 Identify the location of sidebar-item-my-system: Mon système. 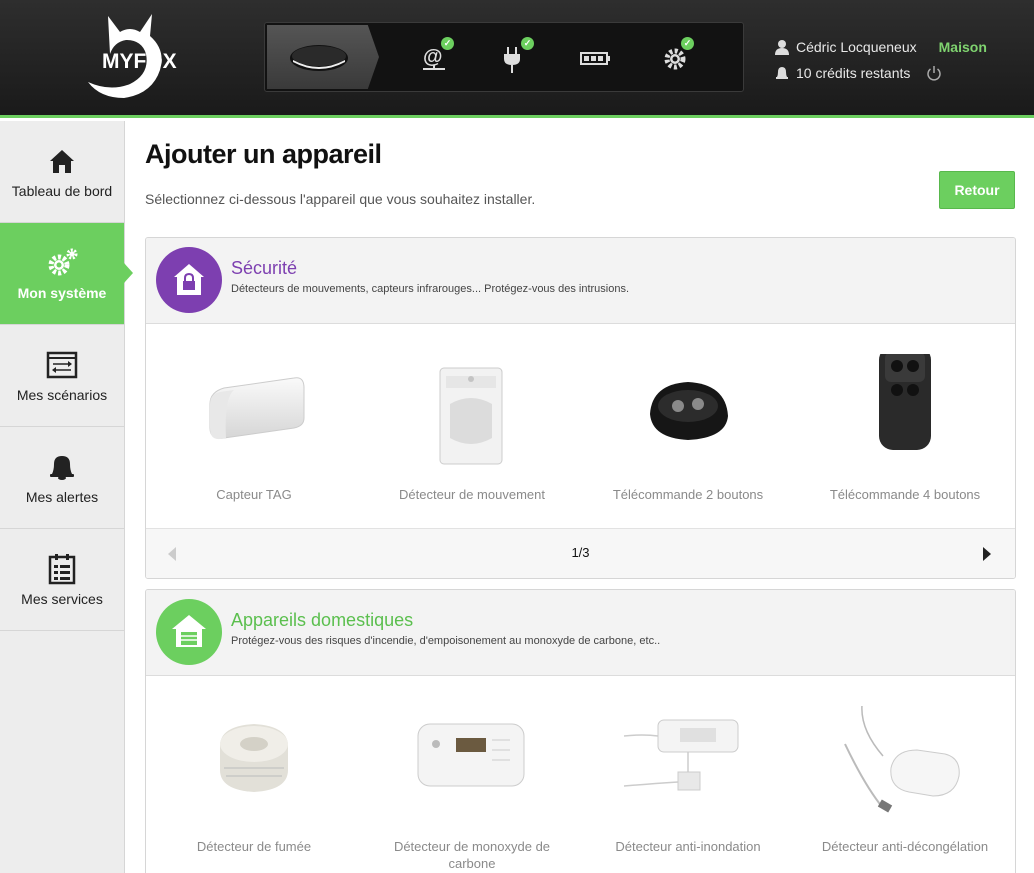
(66, 274).